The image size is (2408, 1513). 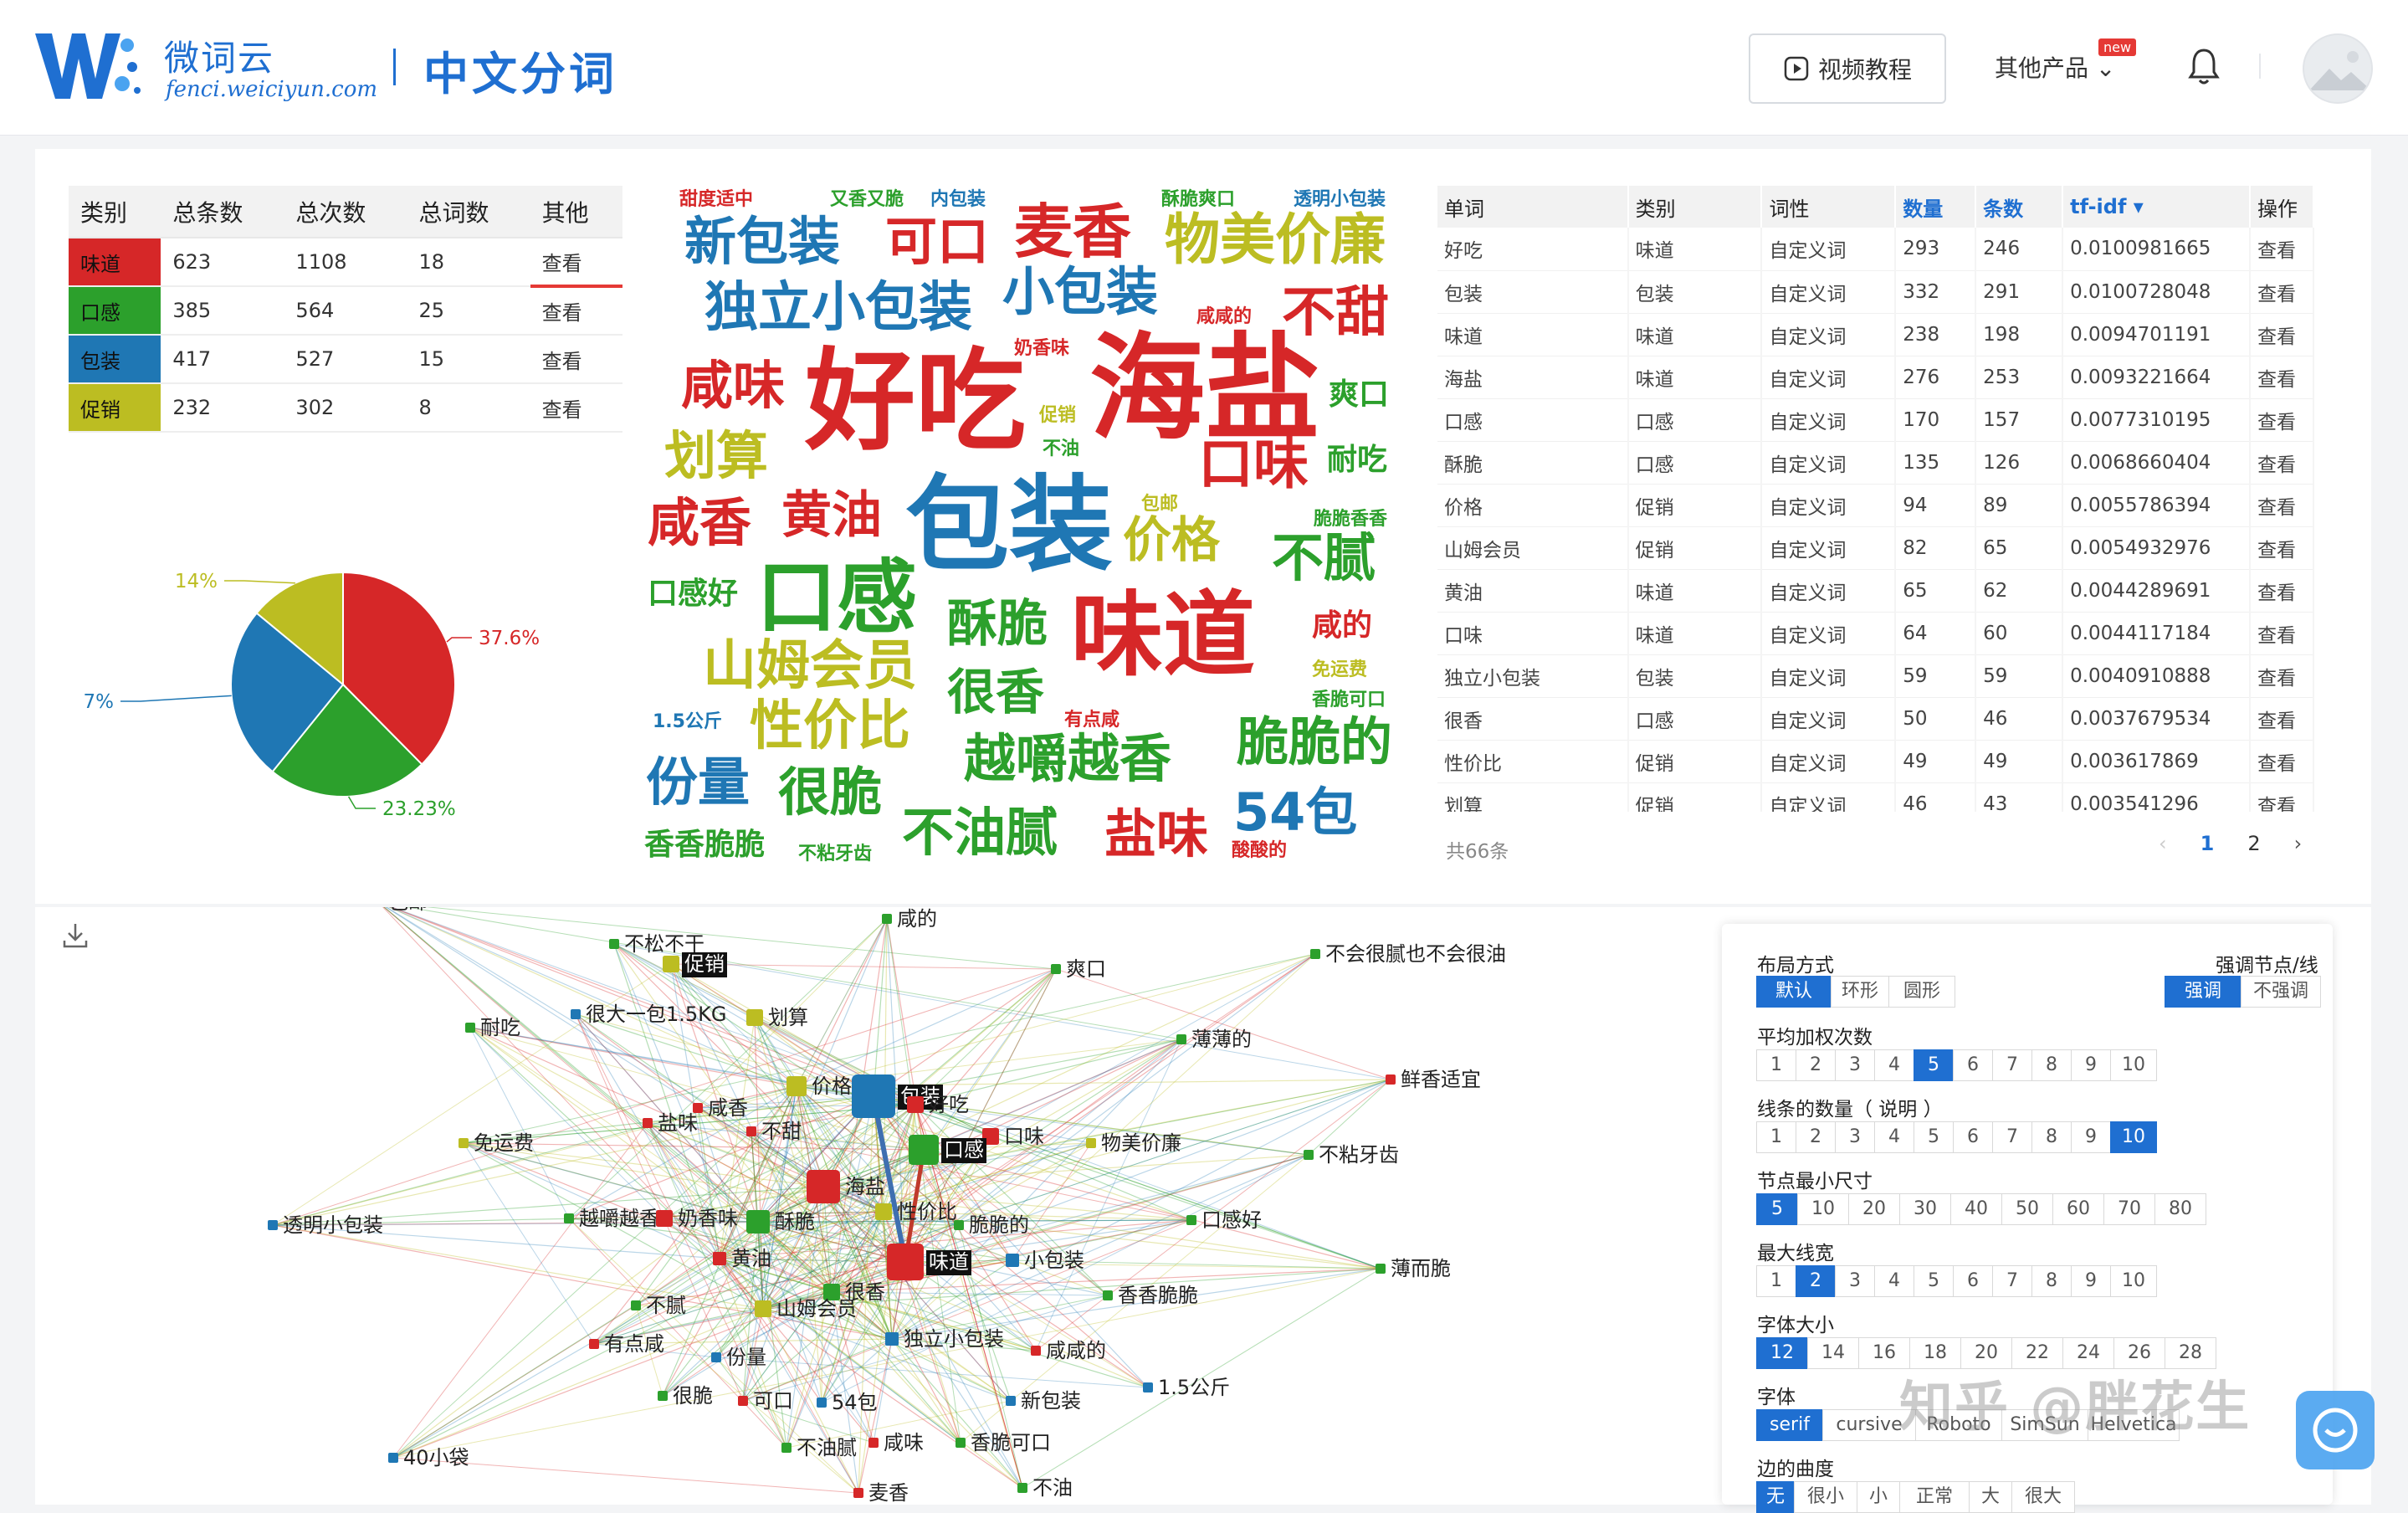 I want to click on cloud-word: 爽口, so click(x=1359, y=395).